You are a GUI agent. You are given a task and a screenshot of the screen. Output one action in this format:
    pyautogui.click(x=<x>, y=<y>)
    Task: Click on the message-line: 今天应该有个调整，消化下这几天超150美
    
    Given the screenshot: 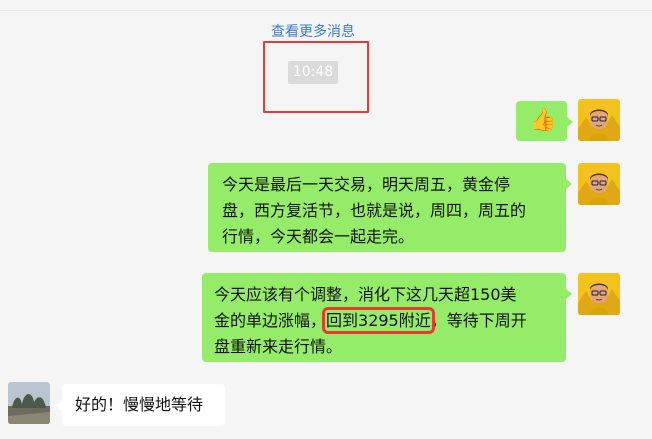 What is the action you would take?
    pyautogui.click(x=365, y=294)
    